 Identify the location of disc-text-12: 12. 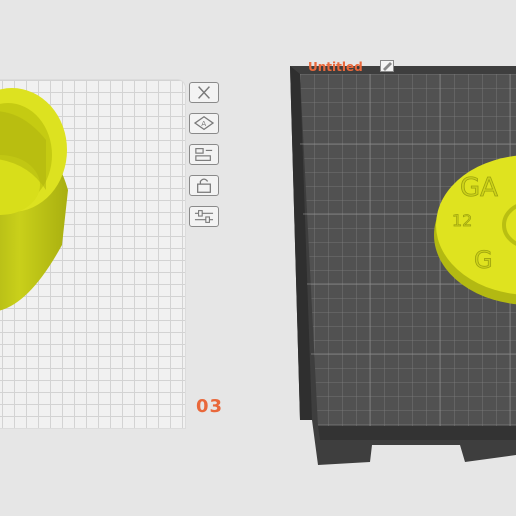
(462, 220).